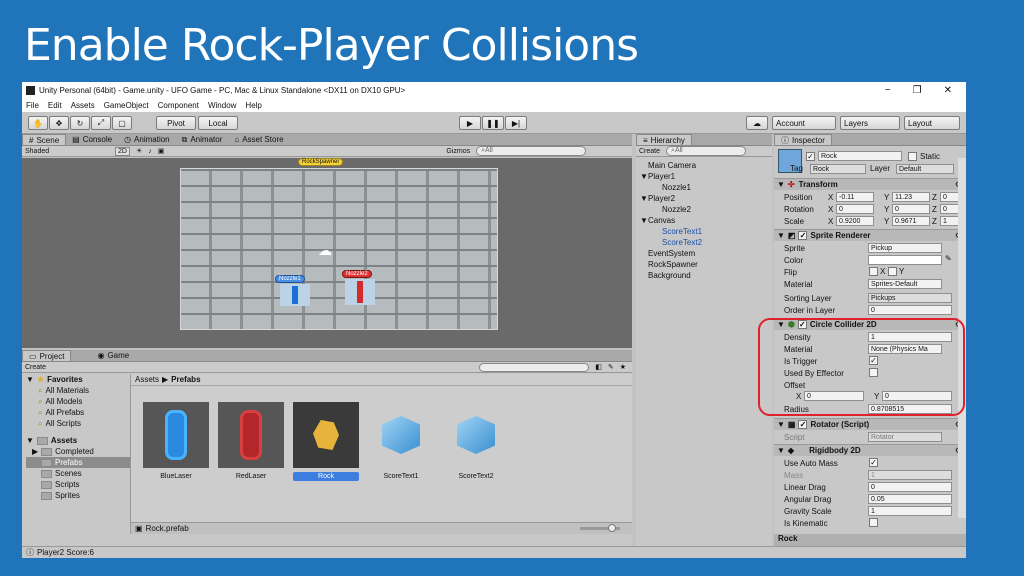 The width and height of the screenshot is (1024, 576). Describe the element at coordinates (78, 473) in the screenshot. I see `folder-item: Scenes` at that location.